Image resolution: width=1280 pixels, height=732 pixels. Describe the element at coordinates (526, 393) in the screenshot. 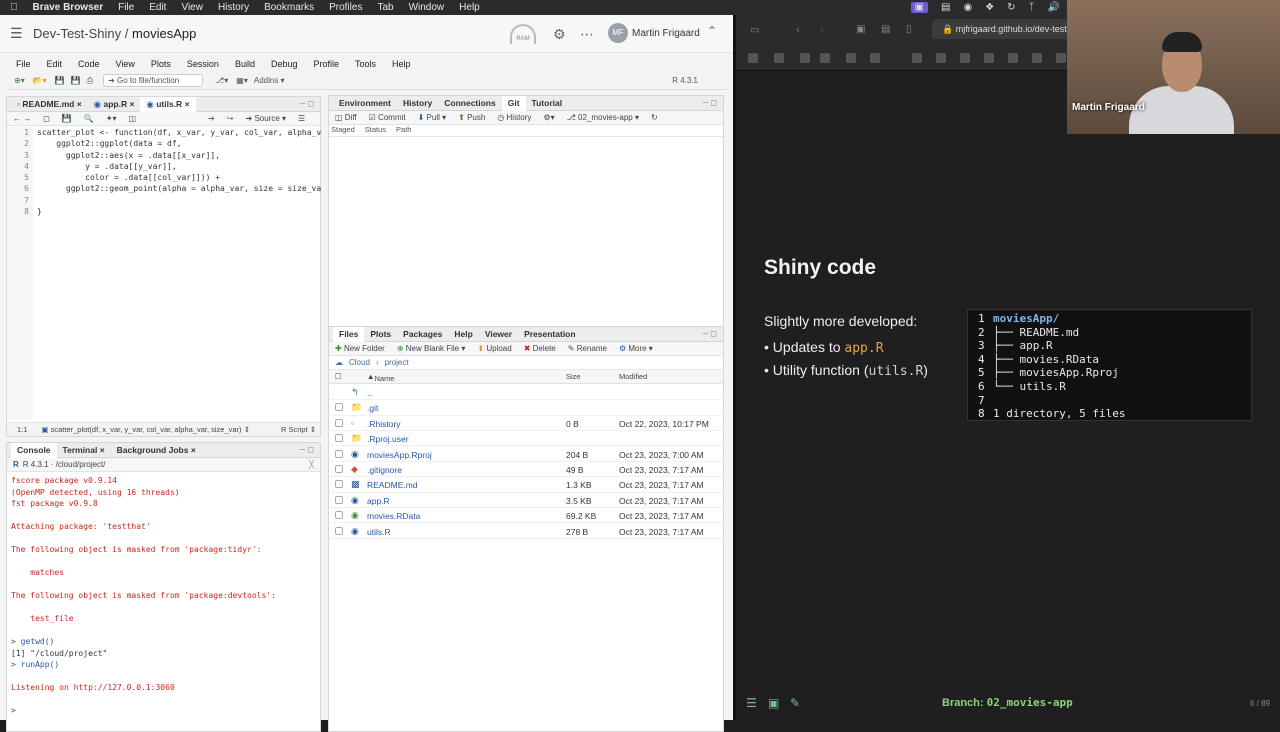

I see `file-row: ↰..` at that location.